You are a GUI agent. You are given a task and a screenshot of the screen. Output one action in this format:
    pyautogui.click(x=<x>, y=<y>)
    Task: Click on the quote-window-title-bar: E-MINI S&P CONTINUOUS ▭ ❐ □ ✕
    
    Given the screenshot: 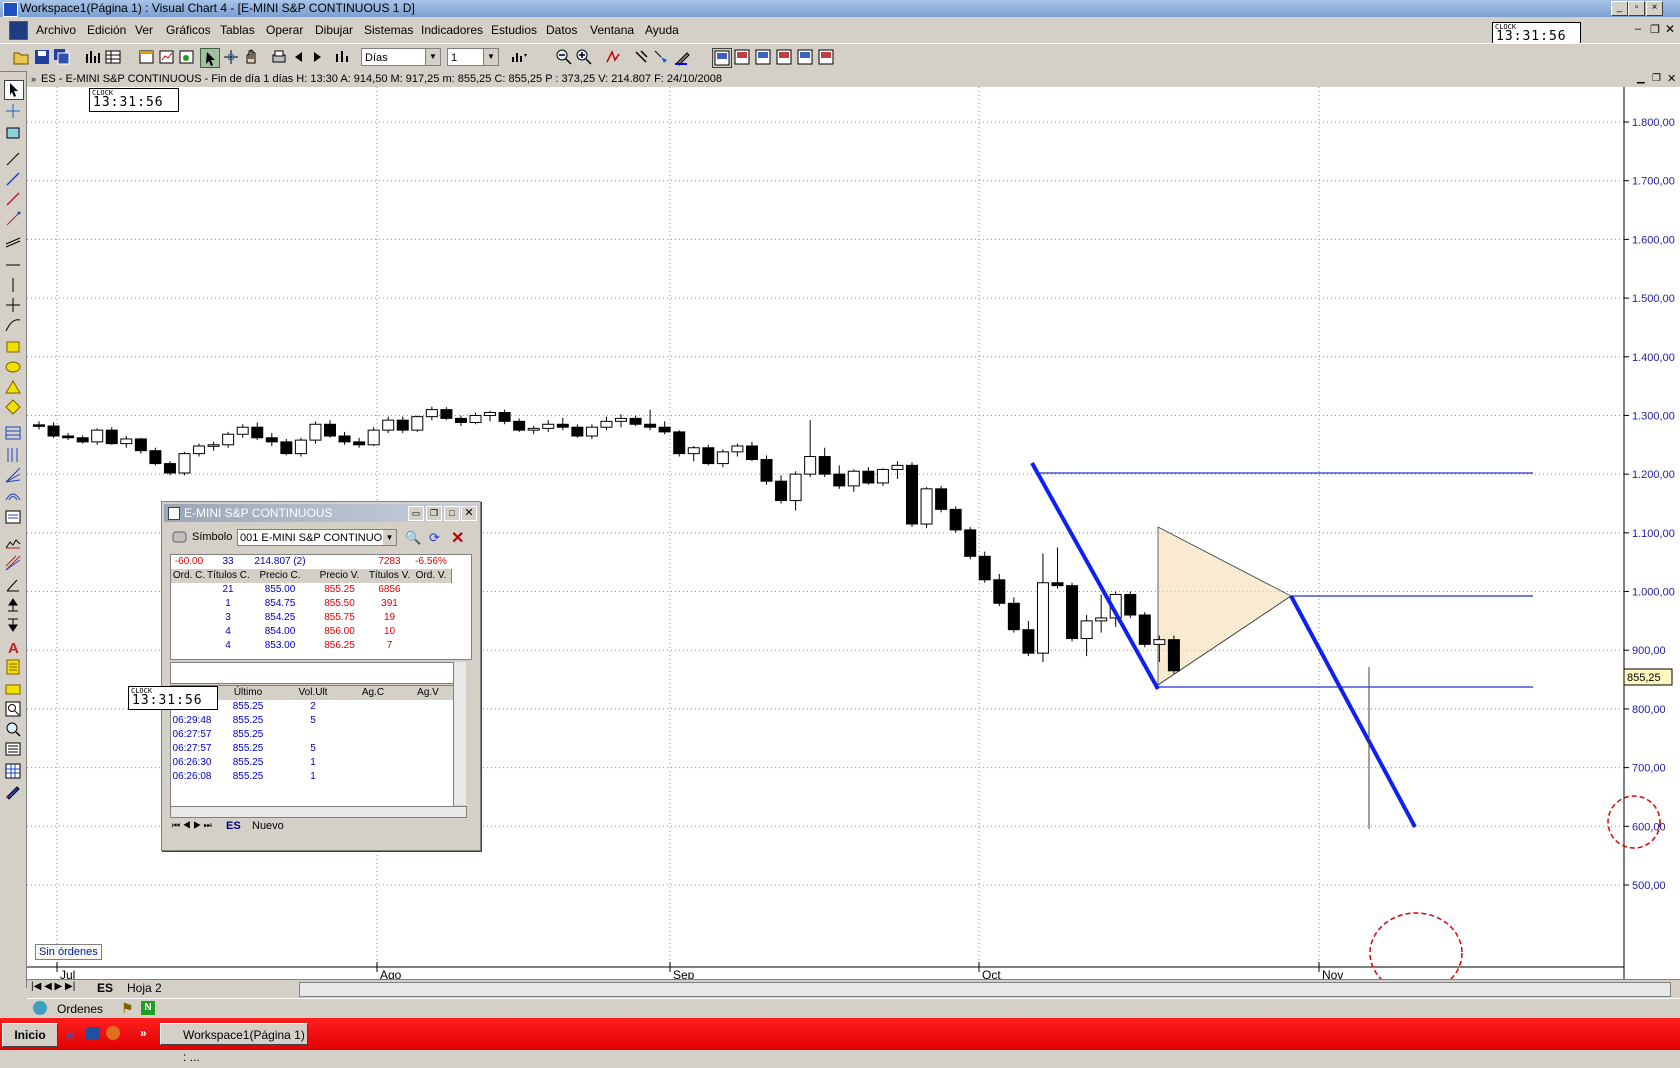 What is the action you would take?
    pyautogui.click(x=321, y=513)
    